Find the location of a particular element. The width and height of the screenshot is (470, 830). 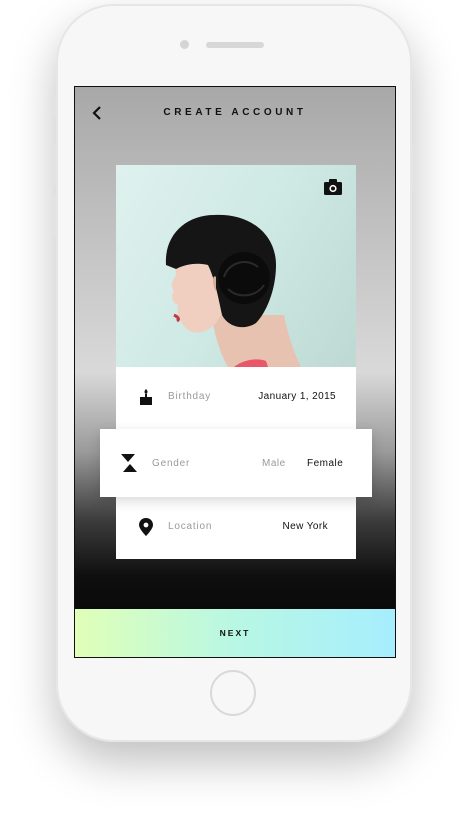

map-pin-icon is located at coordinates (146, 527).